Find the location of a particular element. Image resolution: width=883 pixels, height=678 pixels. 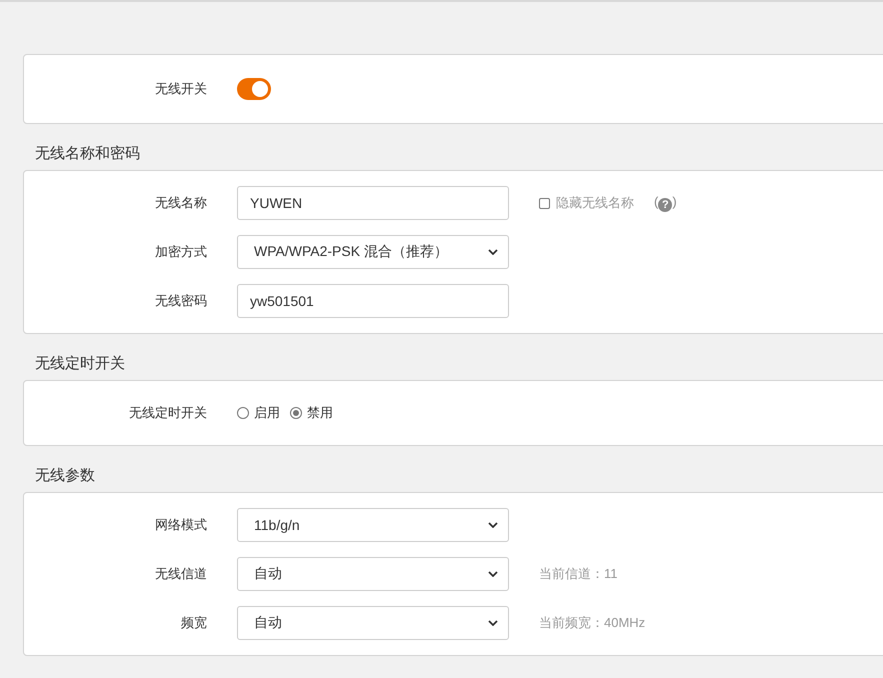

section-title: 无线定时开关 is located at coordinates (80, 364).